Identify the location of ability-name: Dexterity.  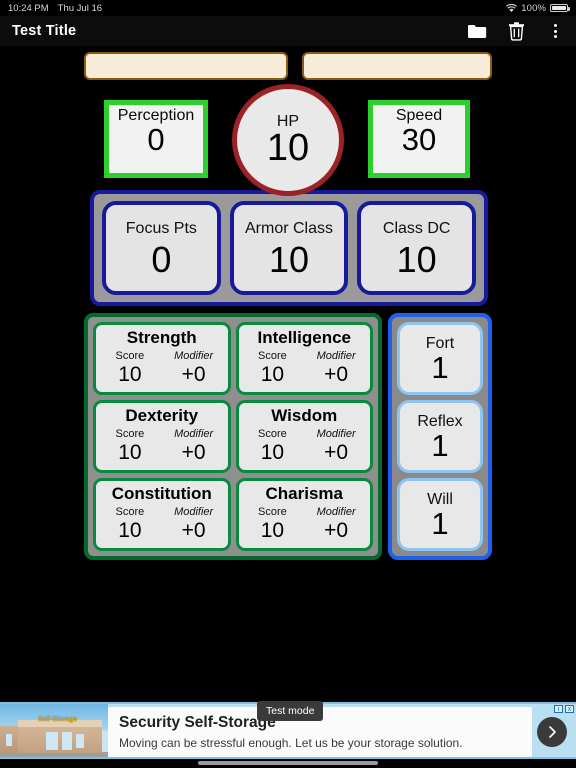
(162, 415).